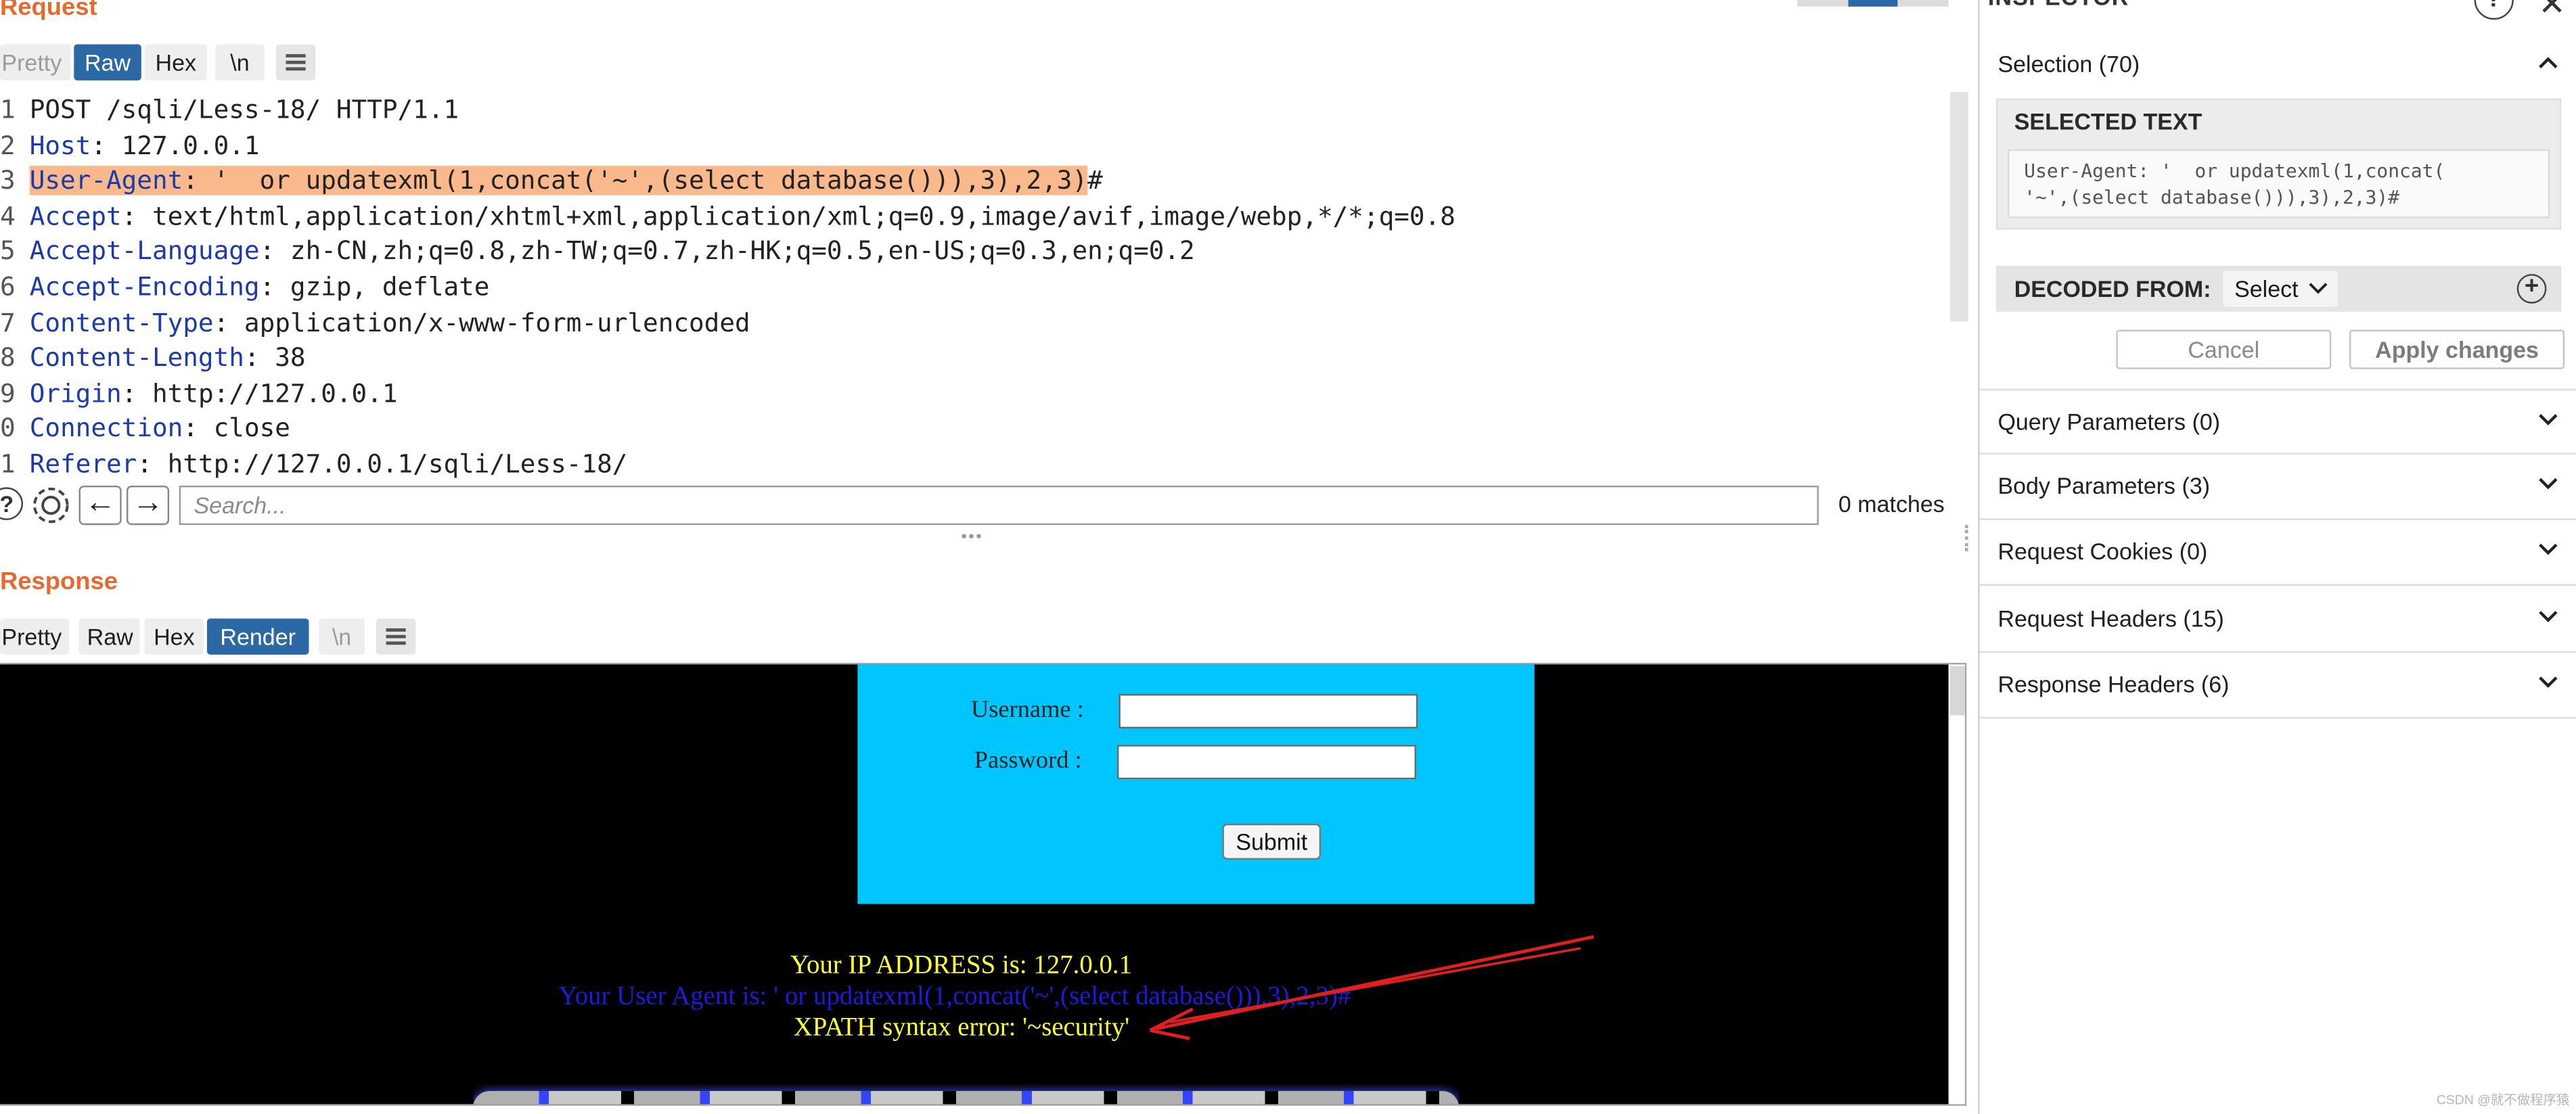  What do you see at coordinates (329, 465) in the screenshot?
I see `line-content: Referer: http://127.0.0.1/sqli/Less-18/` at bounding box center [329, 465].